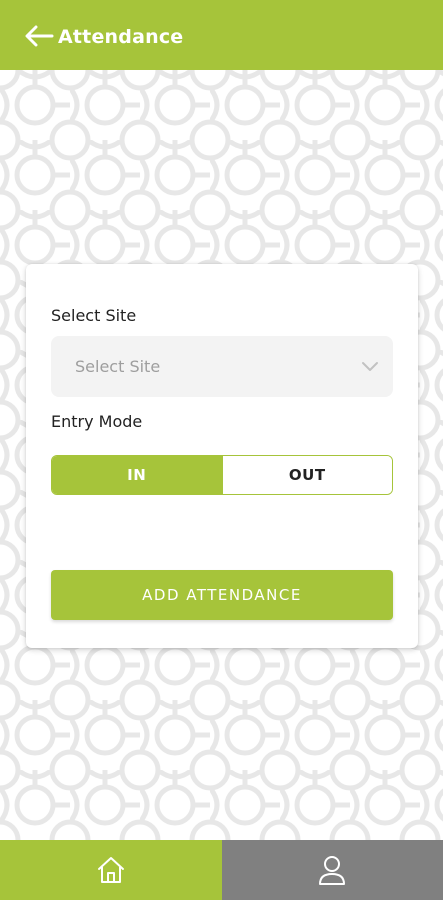  What do you see at coordinates (222, 366) in the screenshot?
I see `site-dropdown: Select Site` at bounding box center [222, 366].